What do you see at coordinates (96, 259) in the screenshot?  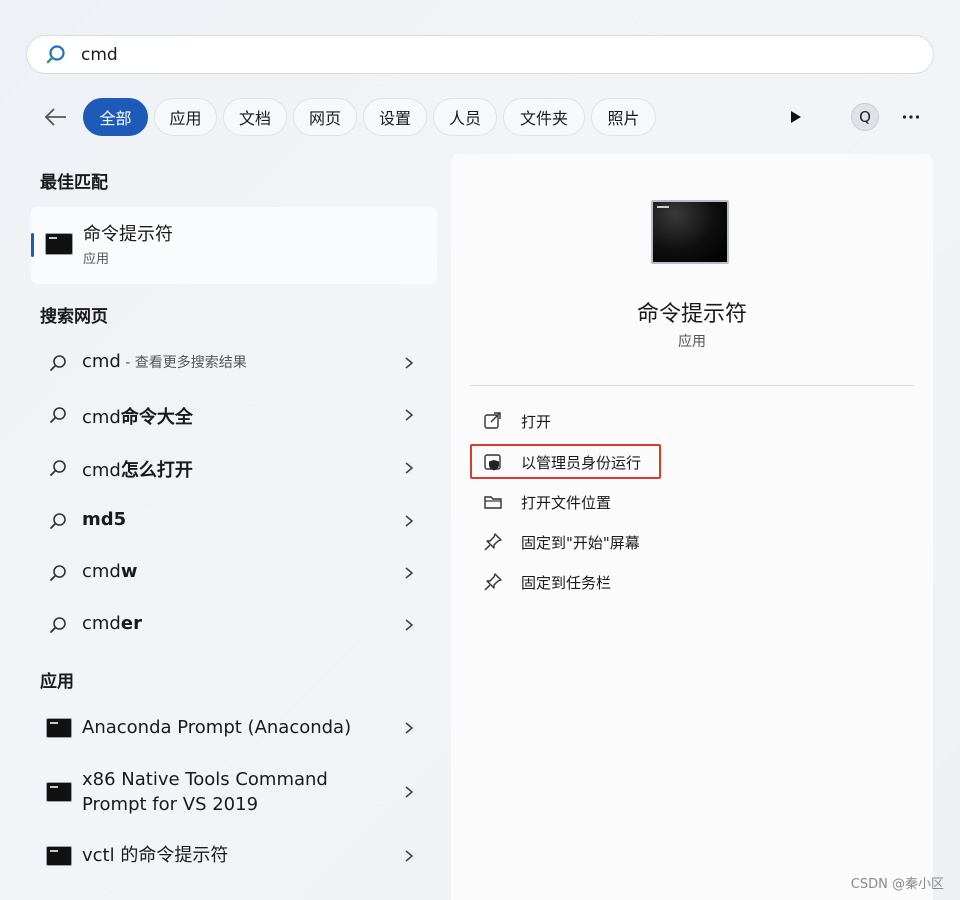 I see `best-match-subtitle: 应用` at bounding box center [96, 259].